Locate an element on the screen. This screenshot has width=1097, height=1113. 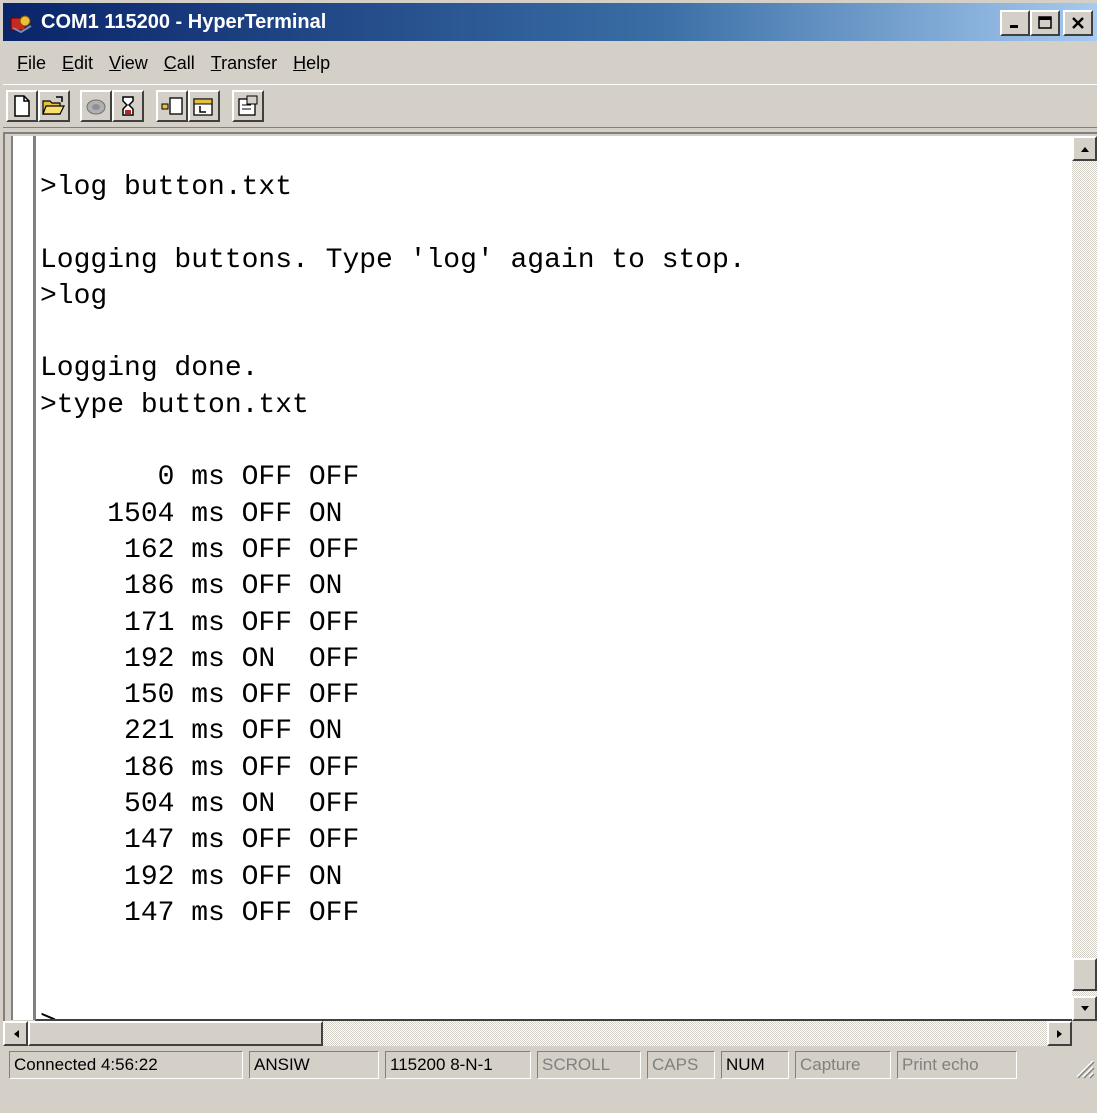
arrow-right-icon is located at coordinates (1059, 1033).